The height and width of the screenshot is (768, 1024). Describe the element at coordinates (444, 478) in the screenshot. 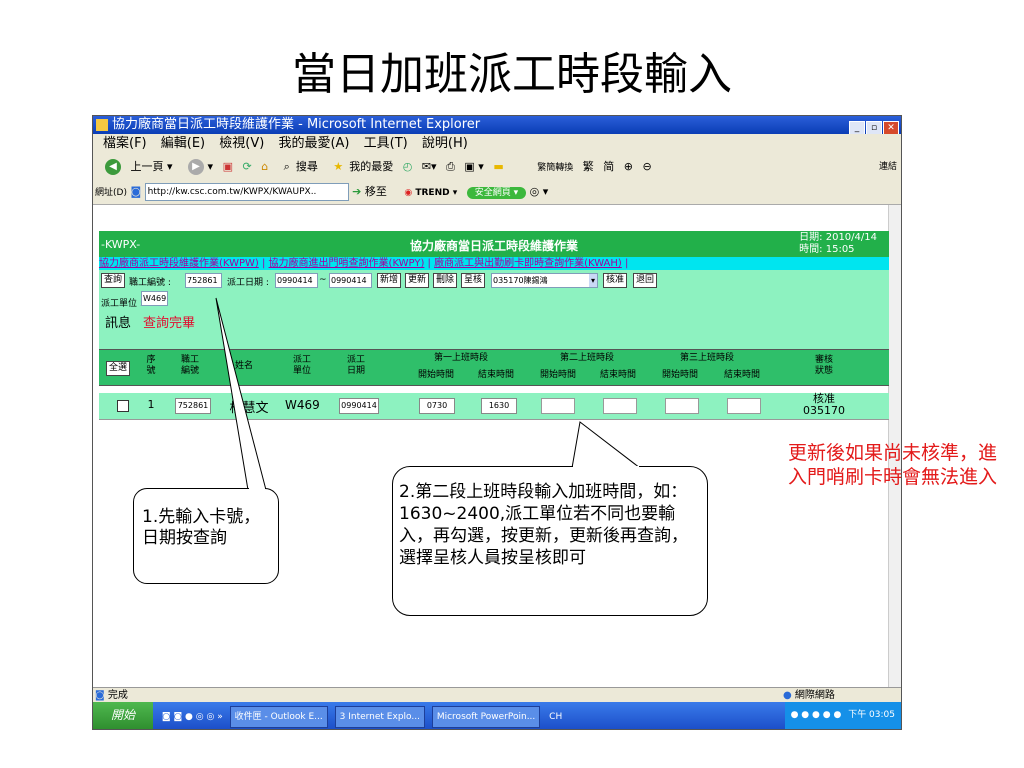

I see `callout-pointer-caps` at that location.